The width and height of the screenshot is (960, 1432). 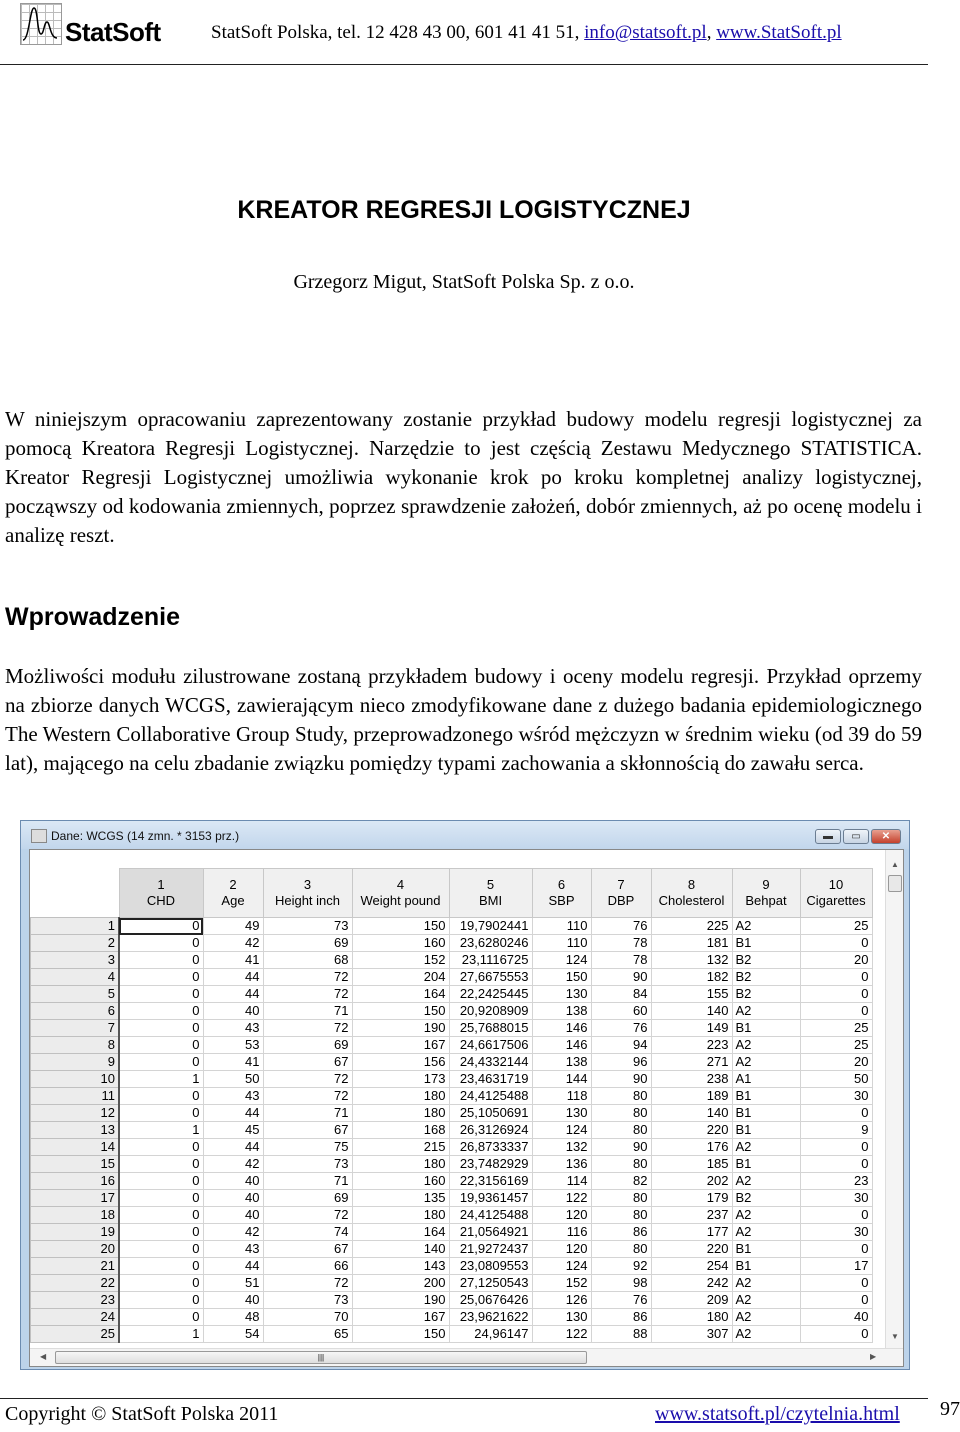 I want to click on scroll-down-icon: ▼, so click(x=895, y=1336).